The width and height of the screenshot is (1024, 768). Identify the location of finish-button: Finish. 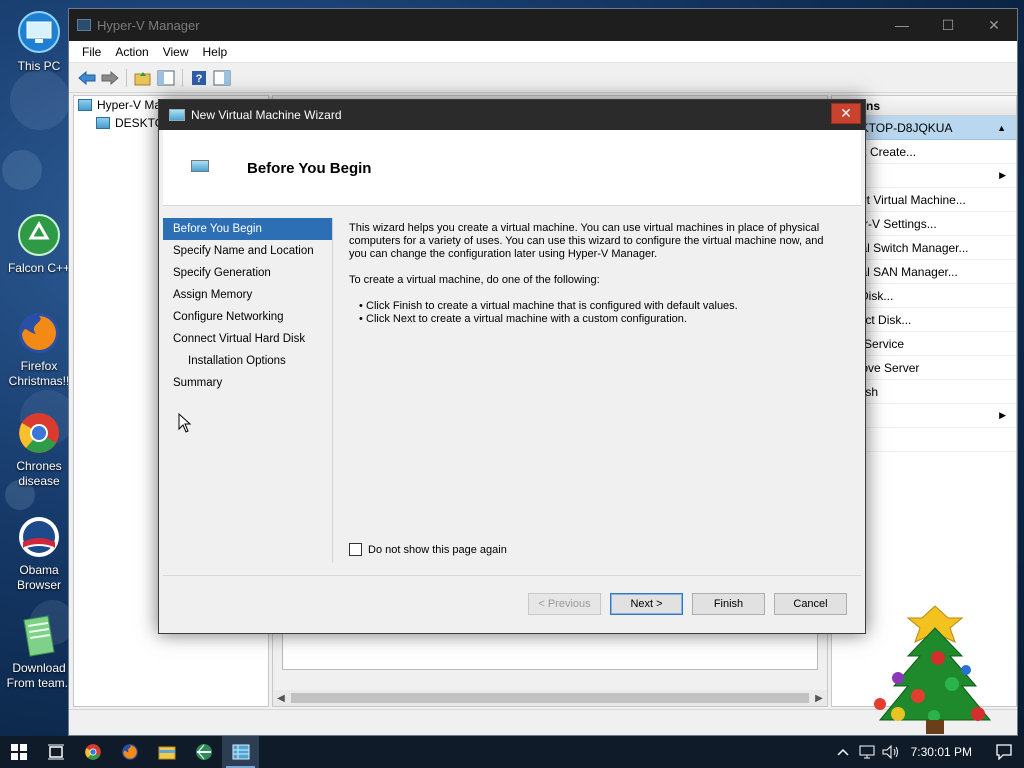
(728, 604).